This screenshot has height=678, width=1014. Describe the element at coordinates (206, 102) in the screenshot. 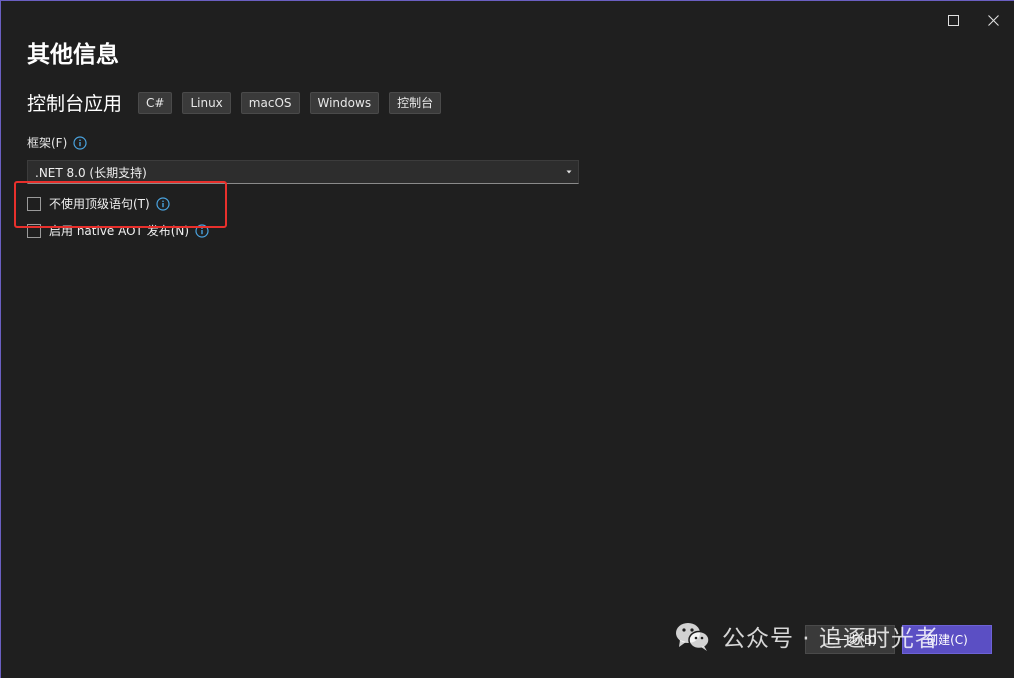

I see `tag-linux: Linux` at that location.